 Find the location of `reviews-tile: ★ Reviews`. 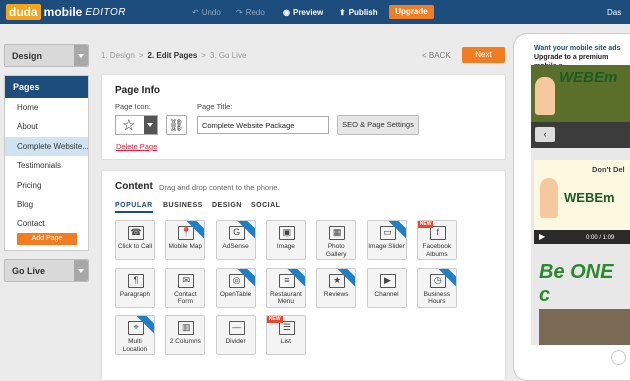

reviews-tile: ★ Reviews is located at coordinates (336, 287).